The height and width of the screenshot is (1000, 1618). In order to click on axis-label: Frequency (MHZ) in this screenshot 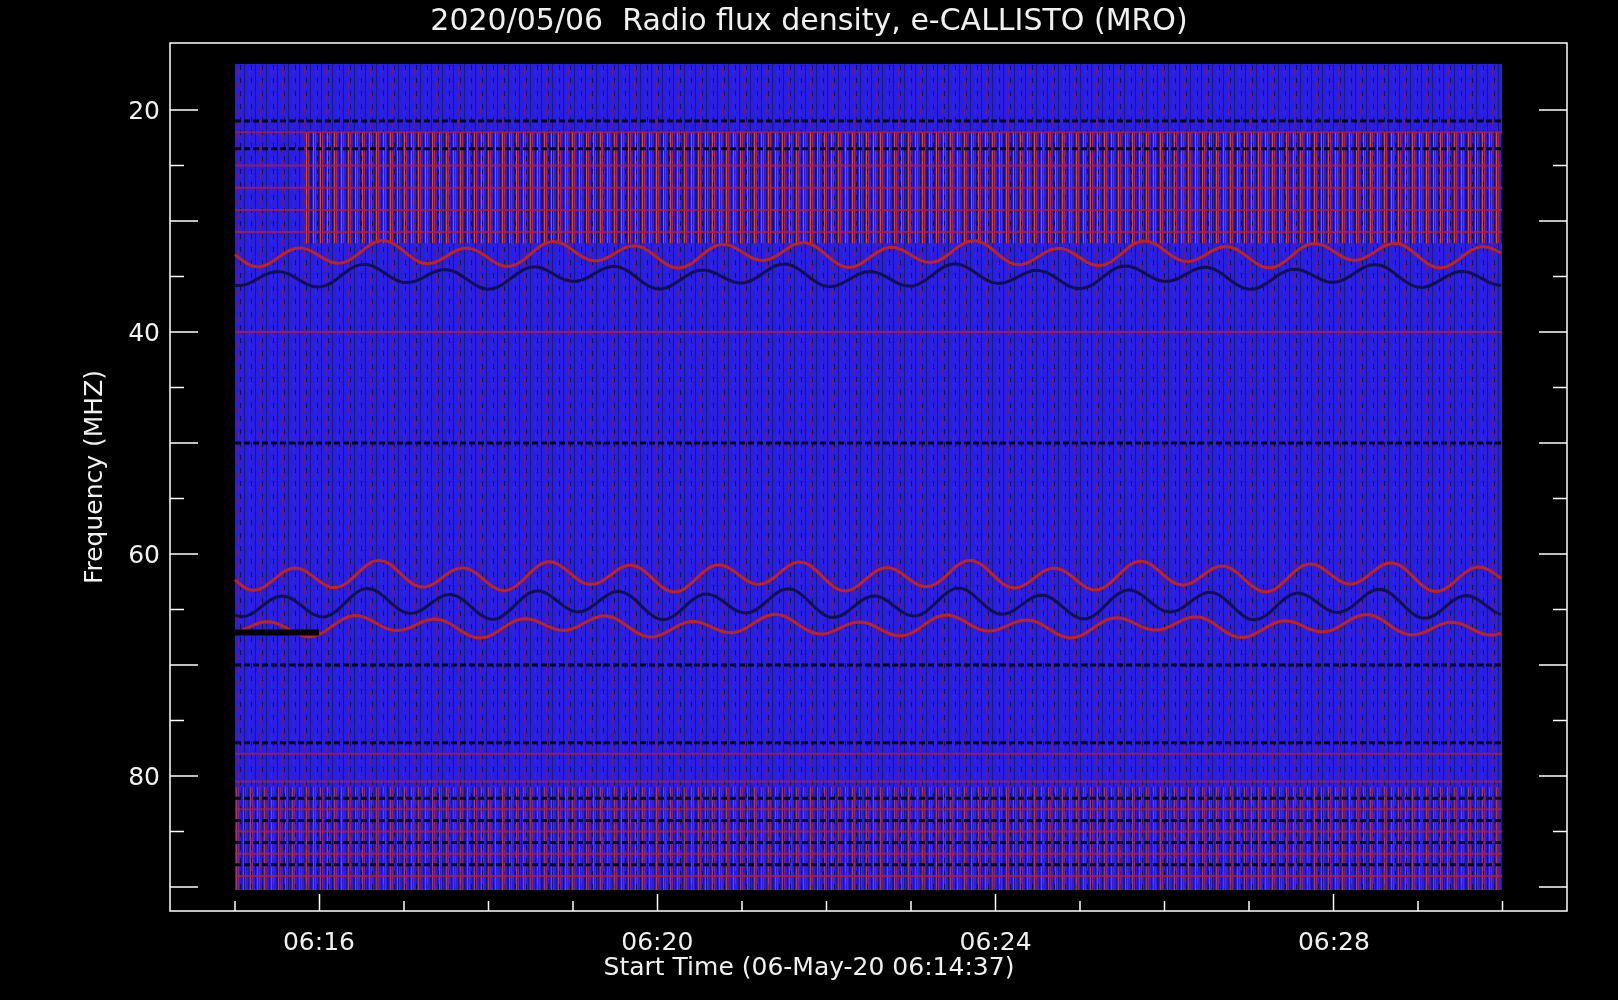, I will do `click(93, 477)`.